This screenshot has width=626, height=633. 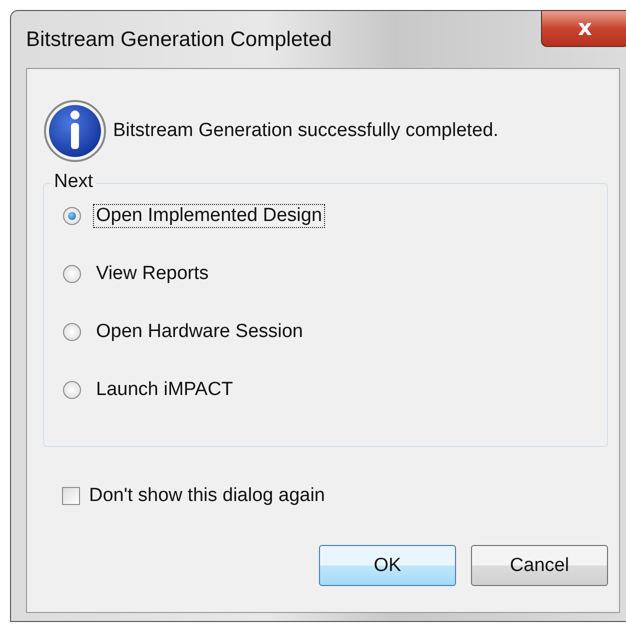 I want to click on checkbox, so click(x=71, y=496).